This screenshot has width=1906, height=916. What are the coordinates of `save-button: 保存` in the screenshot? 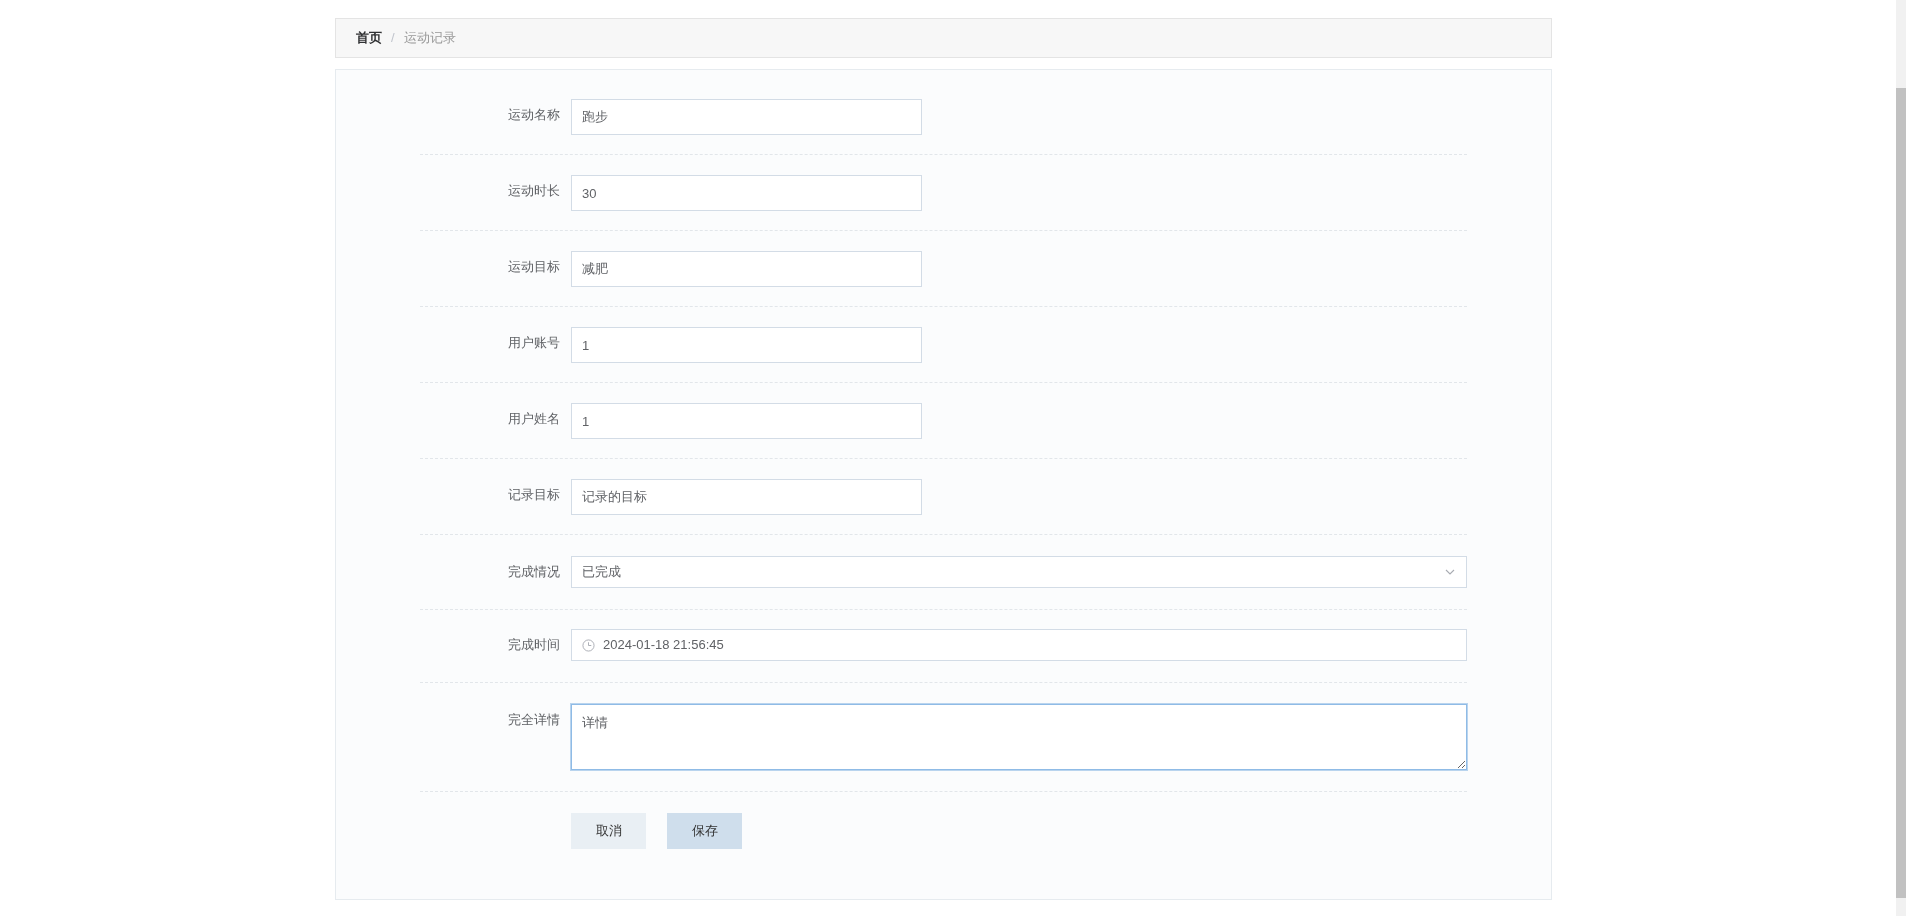 It's located at (704, 831).